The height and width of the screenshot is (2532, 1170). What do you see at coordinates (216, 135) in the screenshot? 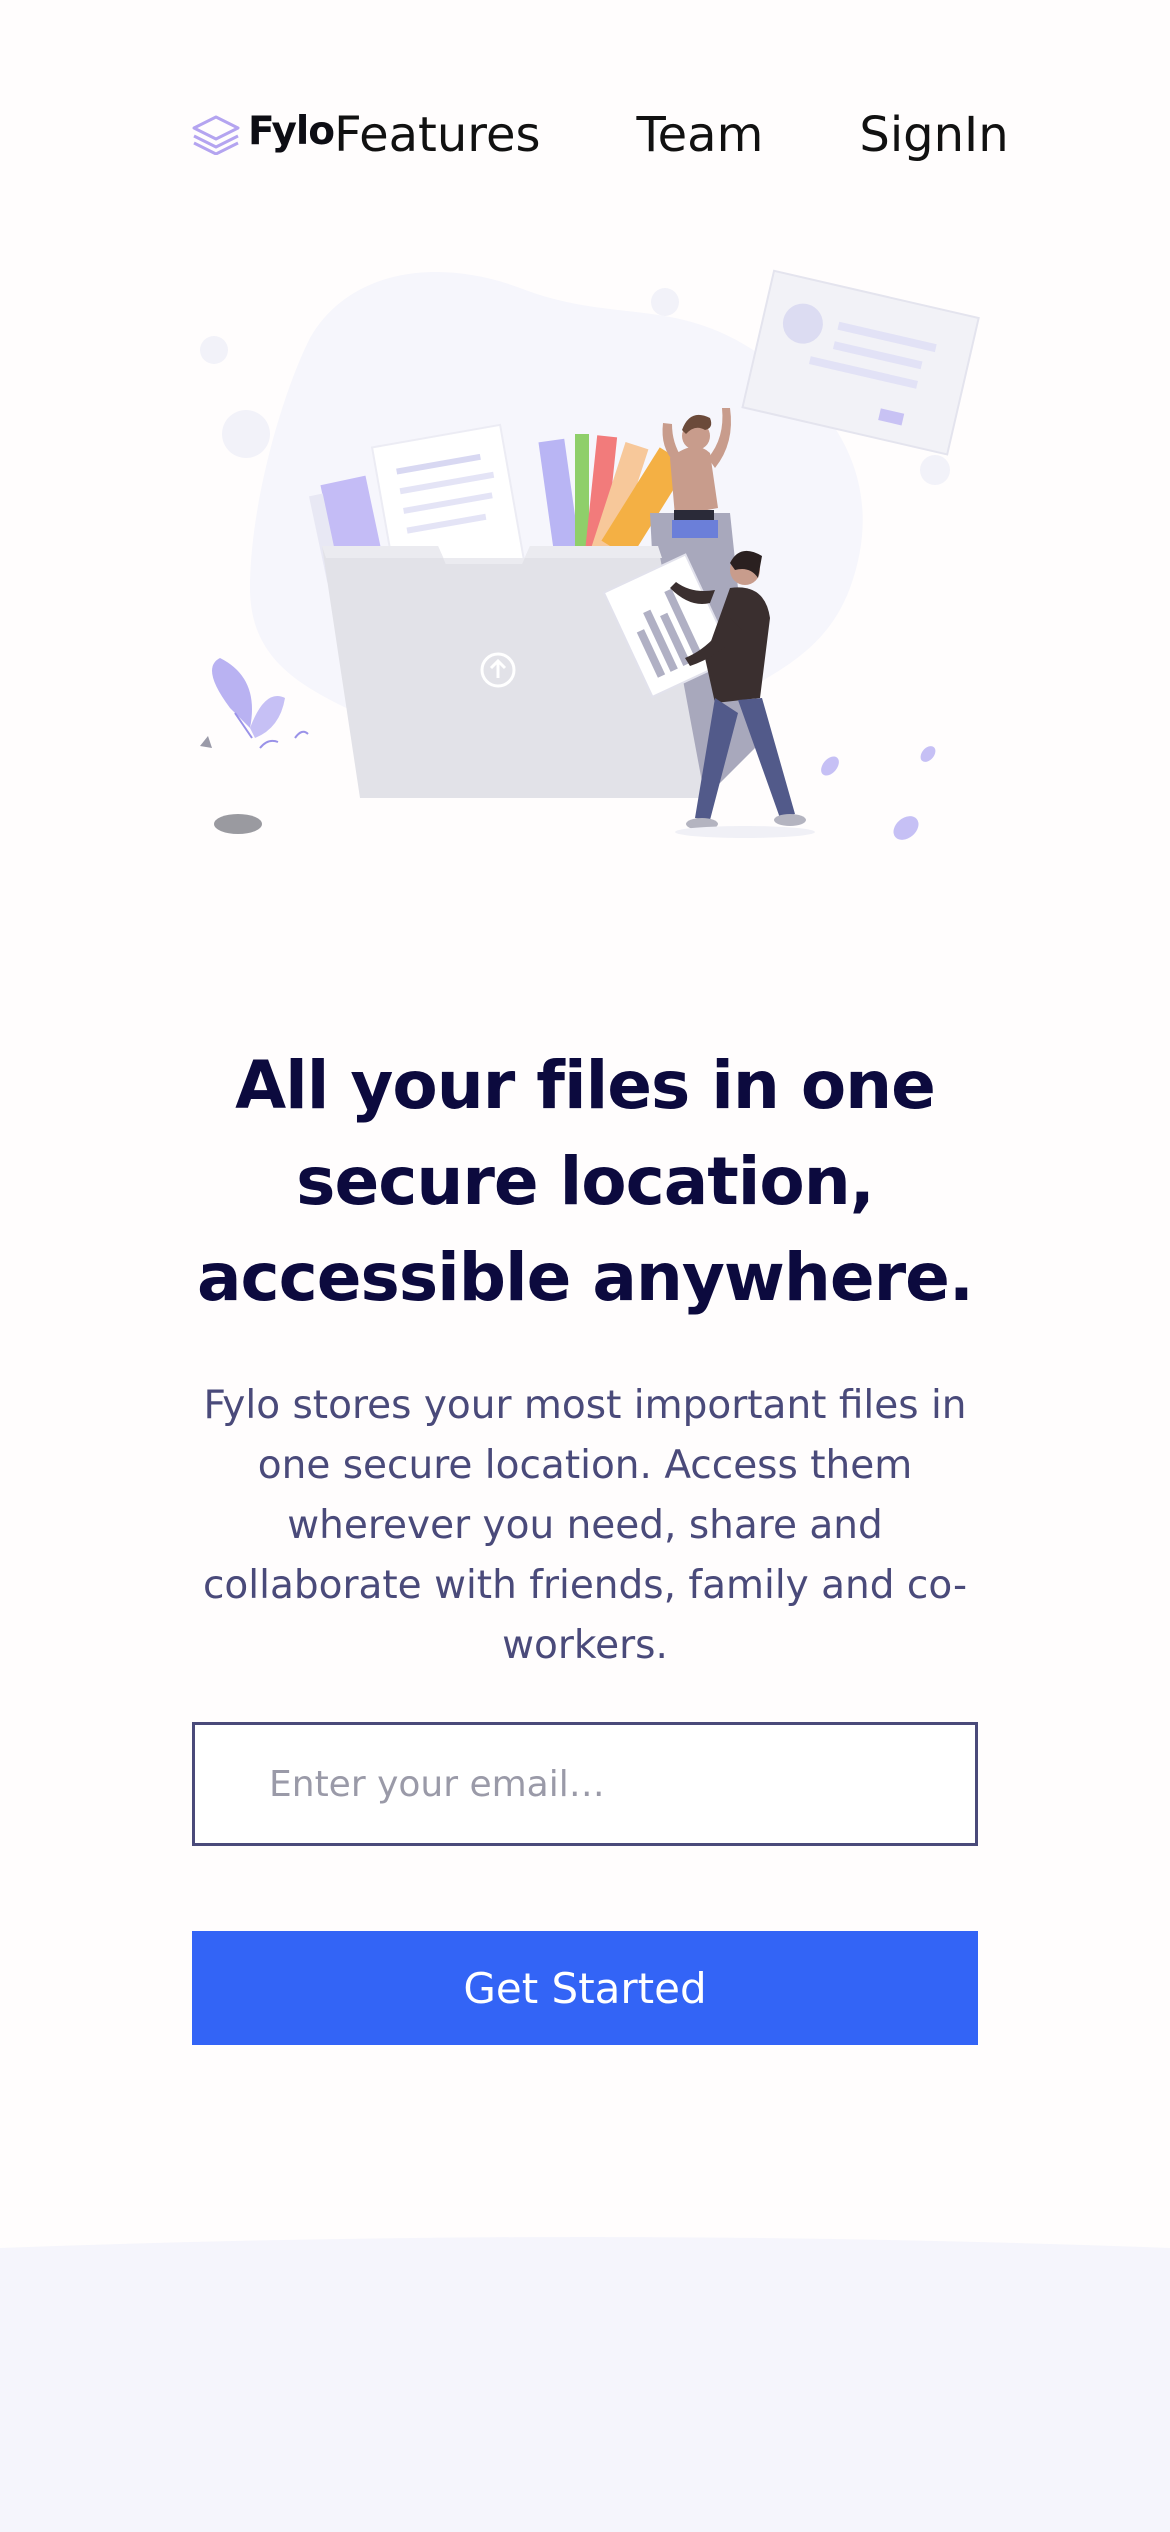
I see `stacked-layers-icon` at bounding box center [216, 135].